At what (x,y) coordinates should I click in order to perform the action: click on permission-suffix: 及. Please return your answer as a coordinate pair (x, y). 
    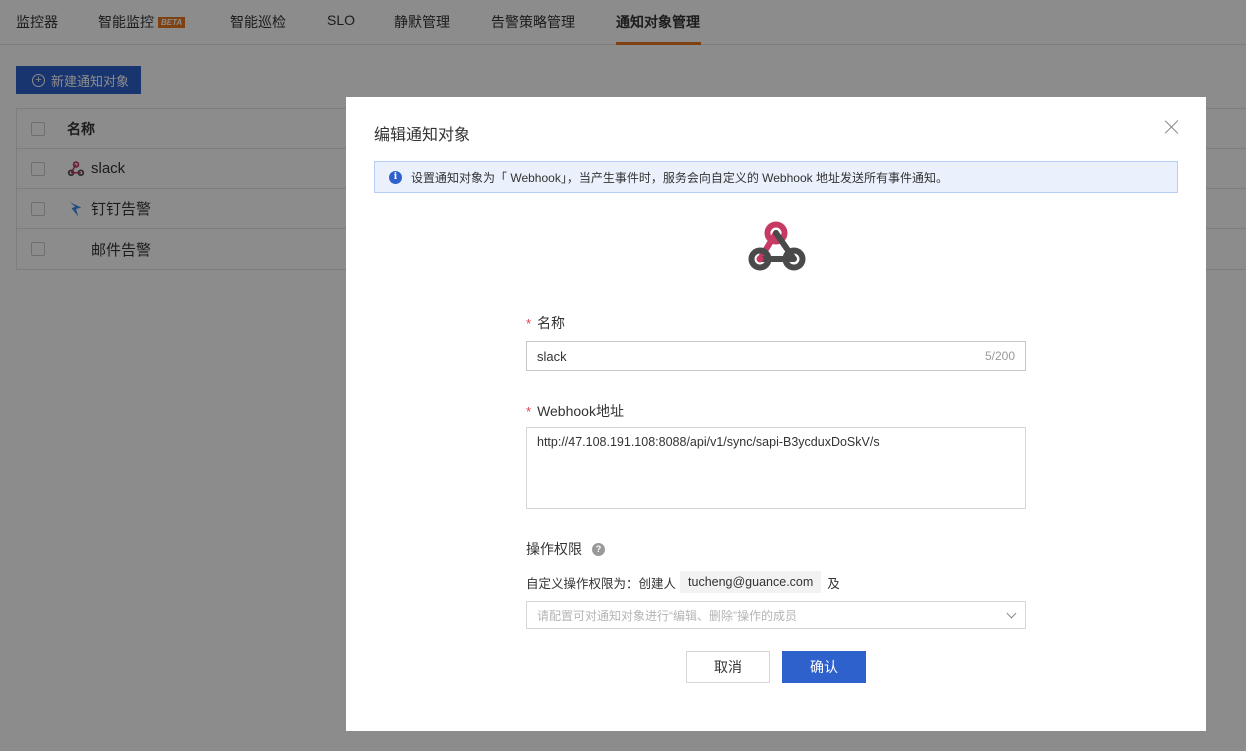
    Looking at the image, I should click on (833, 583).